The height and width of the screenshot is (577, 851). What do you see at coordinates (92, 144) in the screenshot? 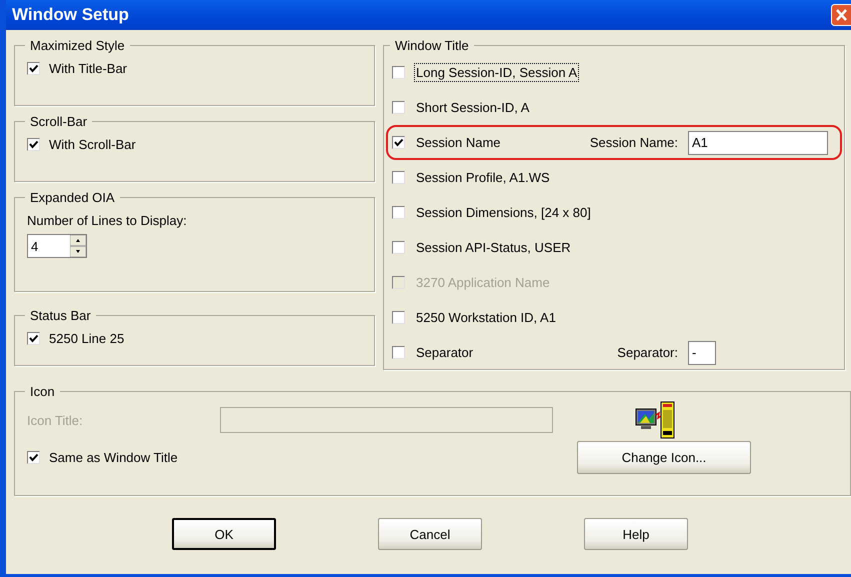
I see `checkbox-label: With Scroll-Bar` at bounding box center [92, 144].